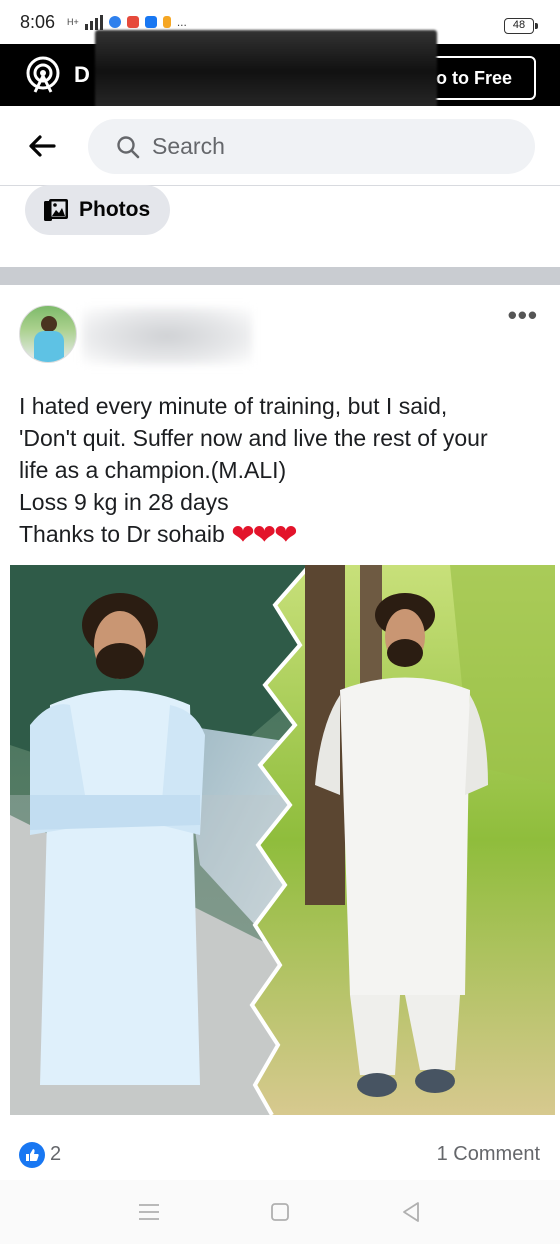  Describe the element at coordinates (266, 71) in the screenshot. I see `redaction-block` at that location.